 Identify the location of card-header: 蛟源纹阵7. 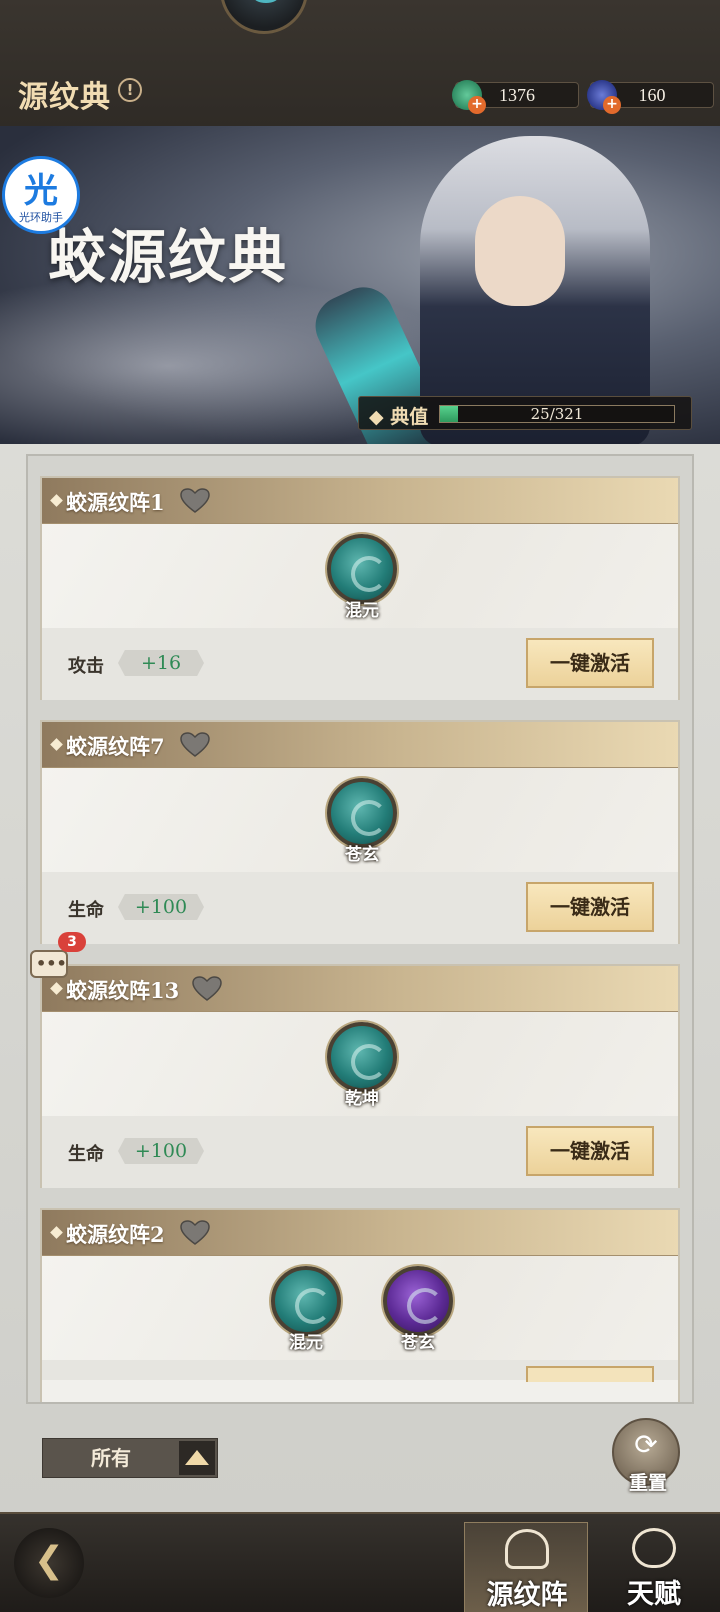
(360, 745).